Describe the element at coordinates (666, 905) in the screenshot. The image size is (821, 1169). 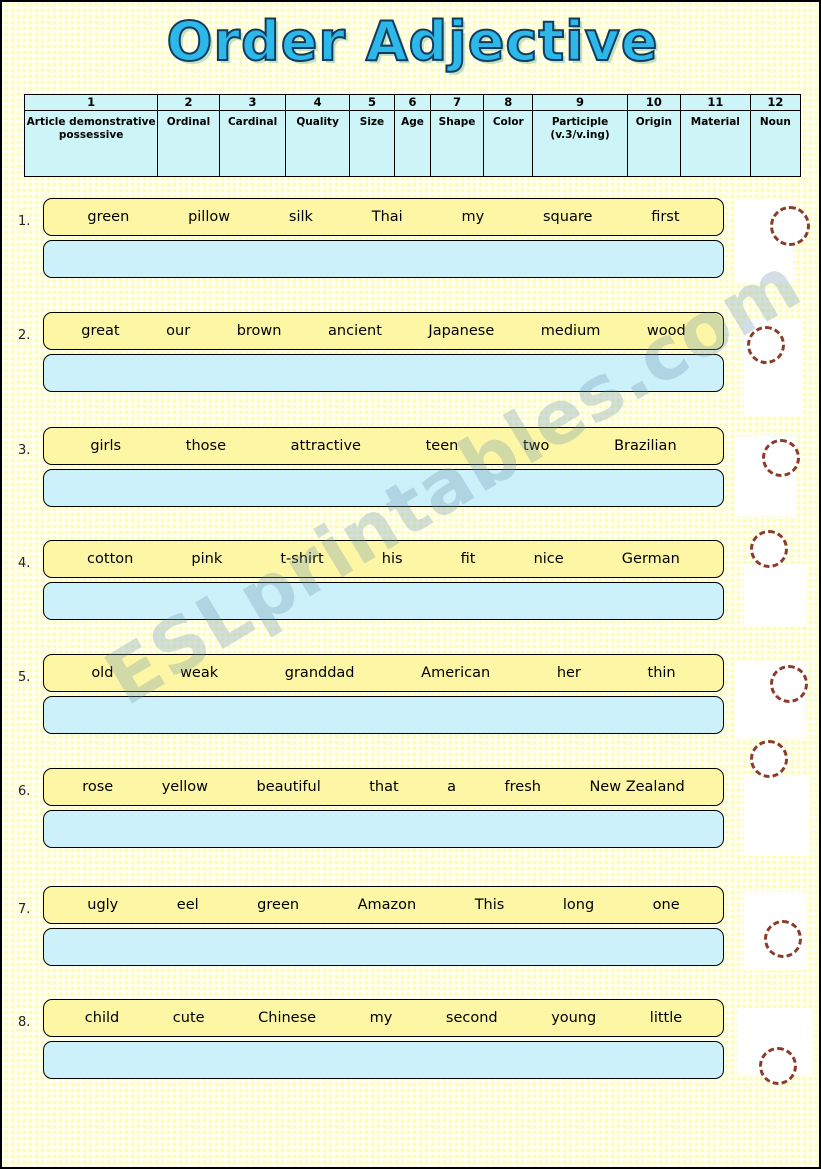
I see `word-token: one` at that location.